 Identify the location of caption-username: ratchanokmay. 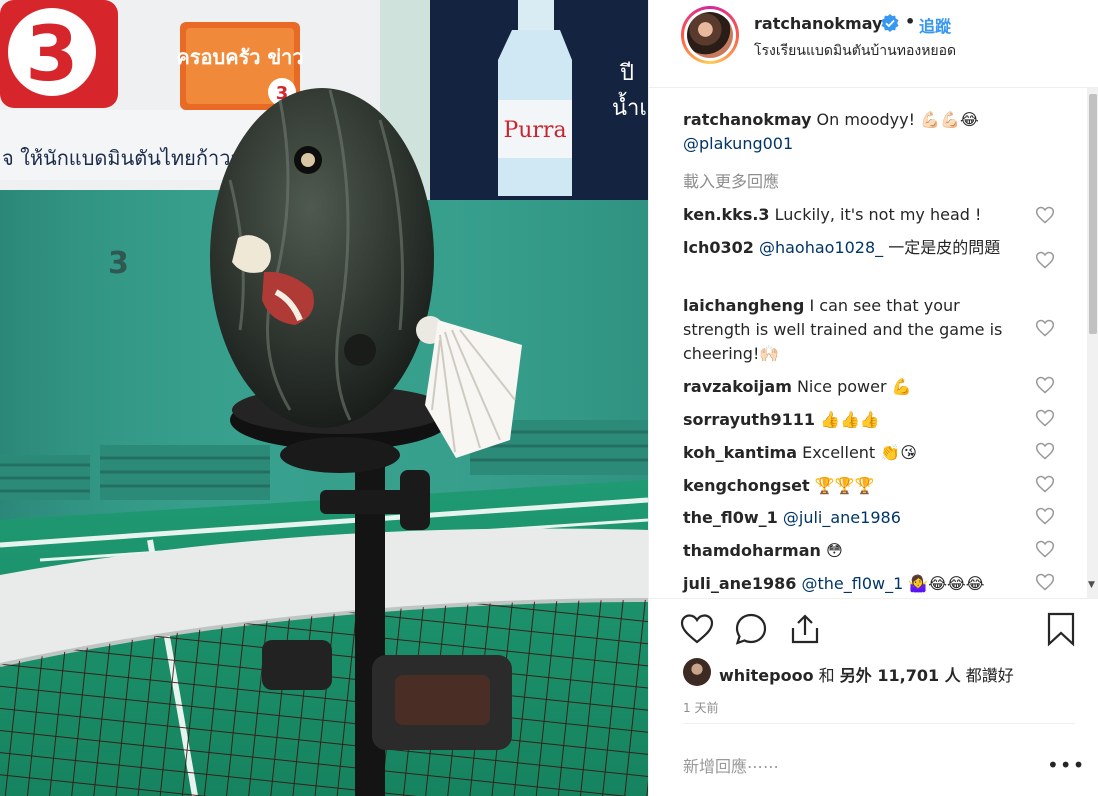
(747, 119).